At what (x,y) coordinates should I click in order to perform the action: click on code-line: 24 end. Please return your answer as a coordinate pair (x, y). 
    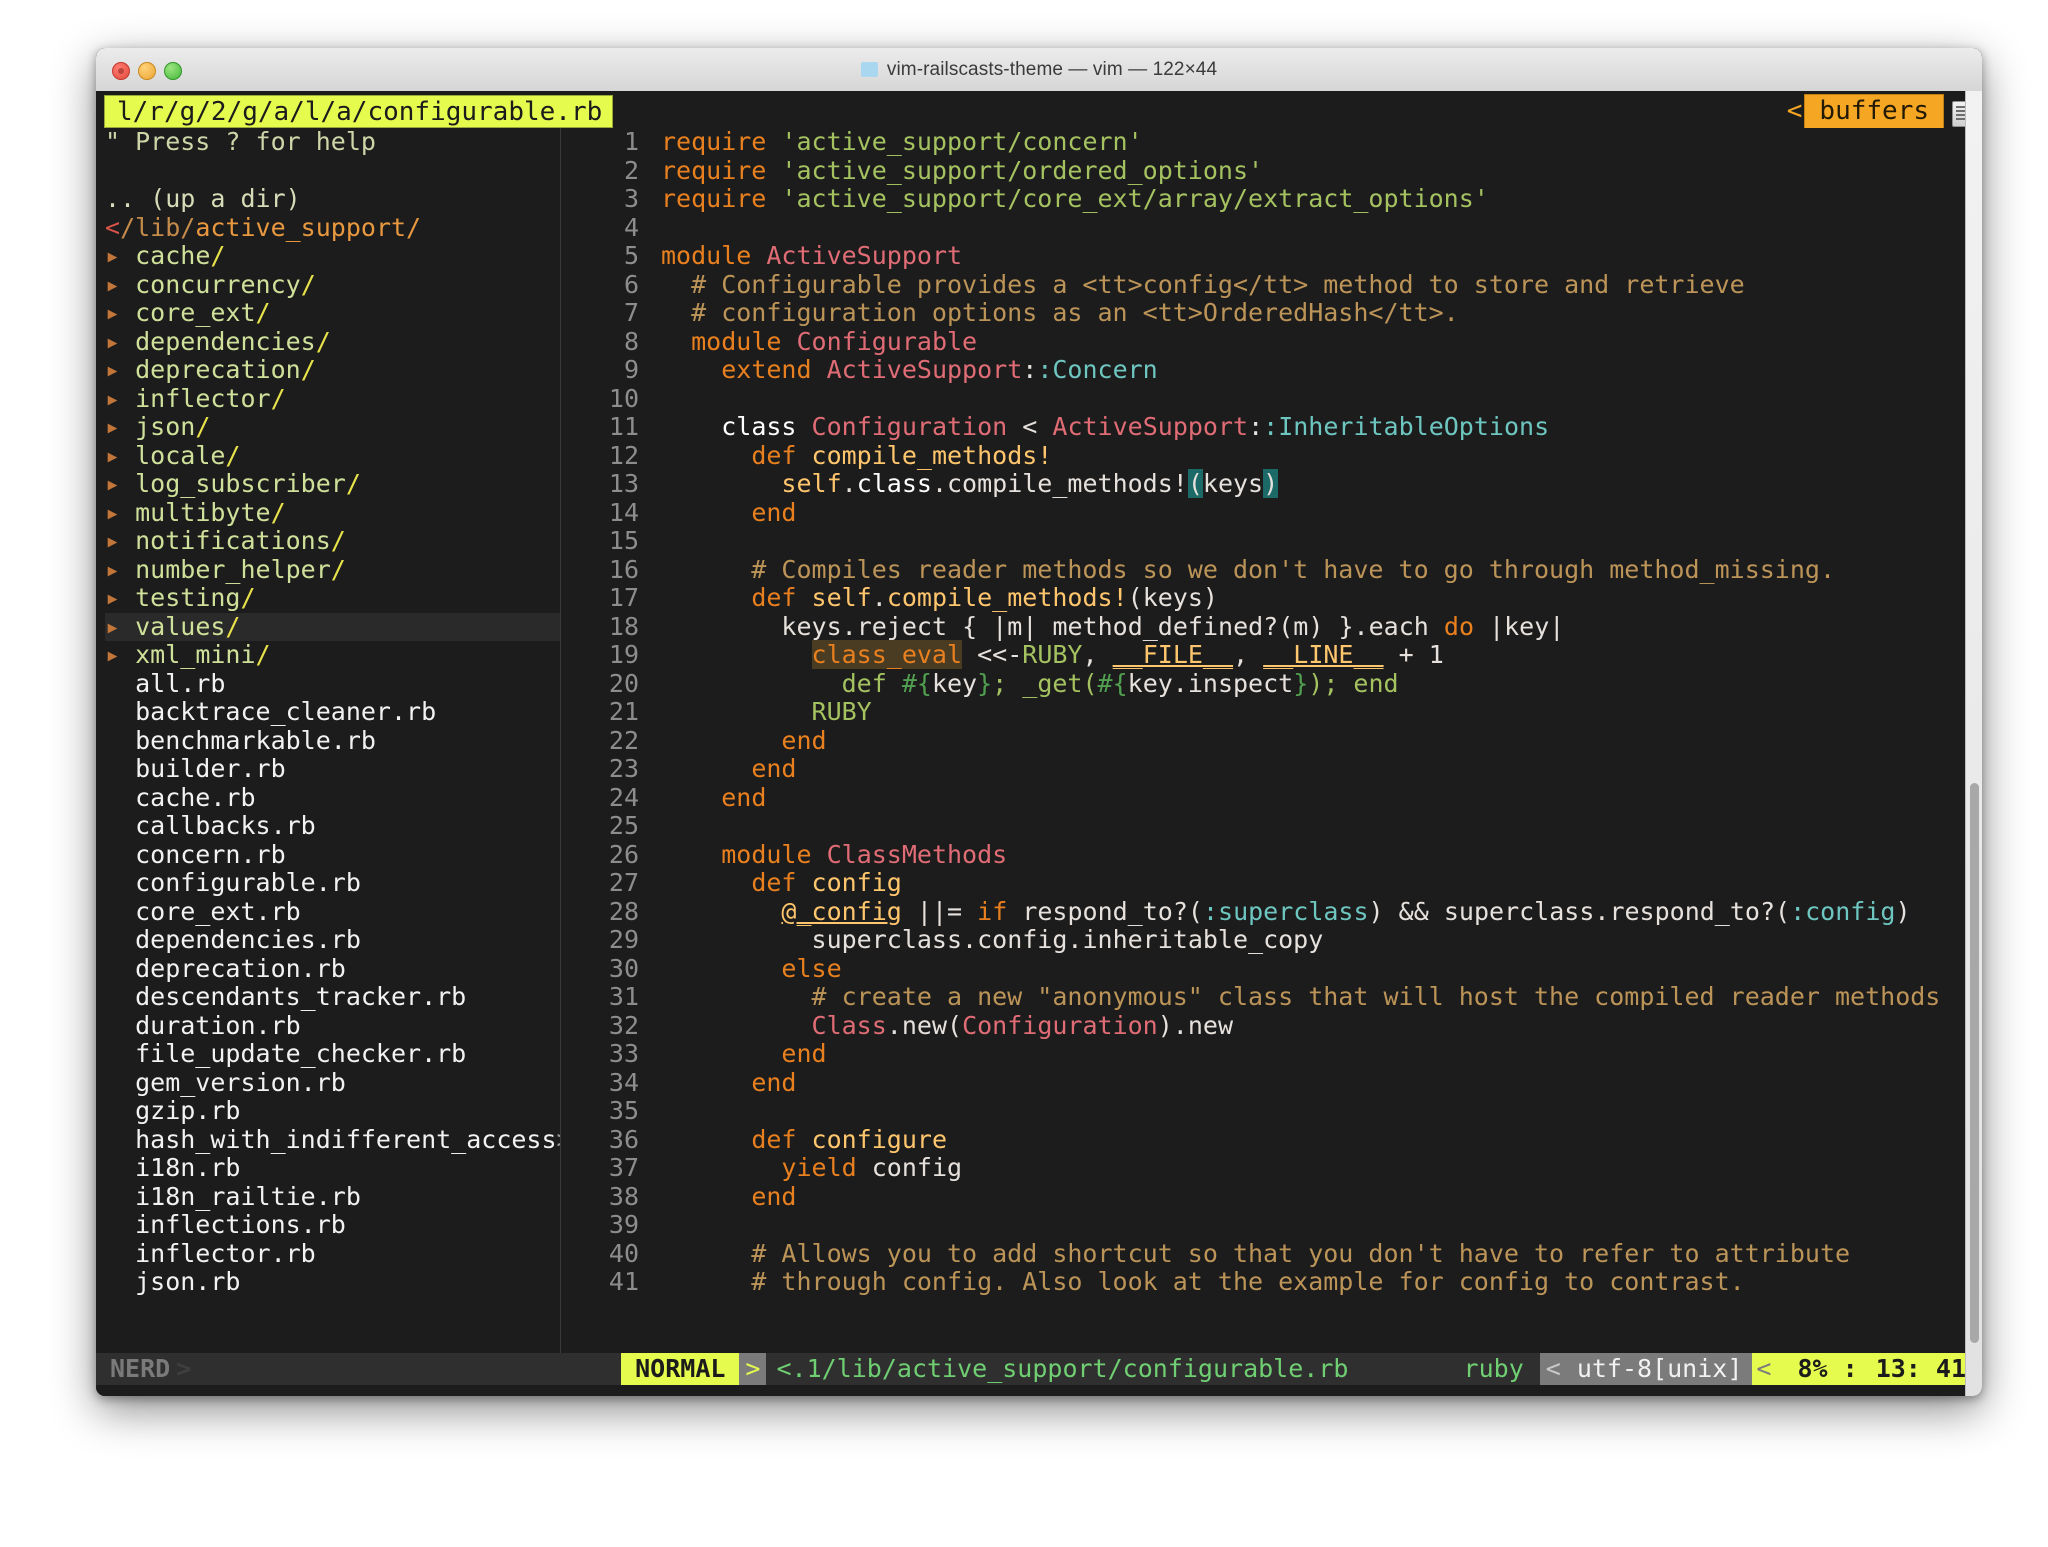
    Looking at the image, I should click on (1271, 798).